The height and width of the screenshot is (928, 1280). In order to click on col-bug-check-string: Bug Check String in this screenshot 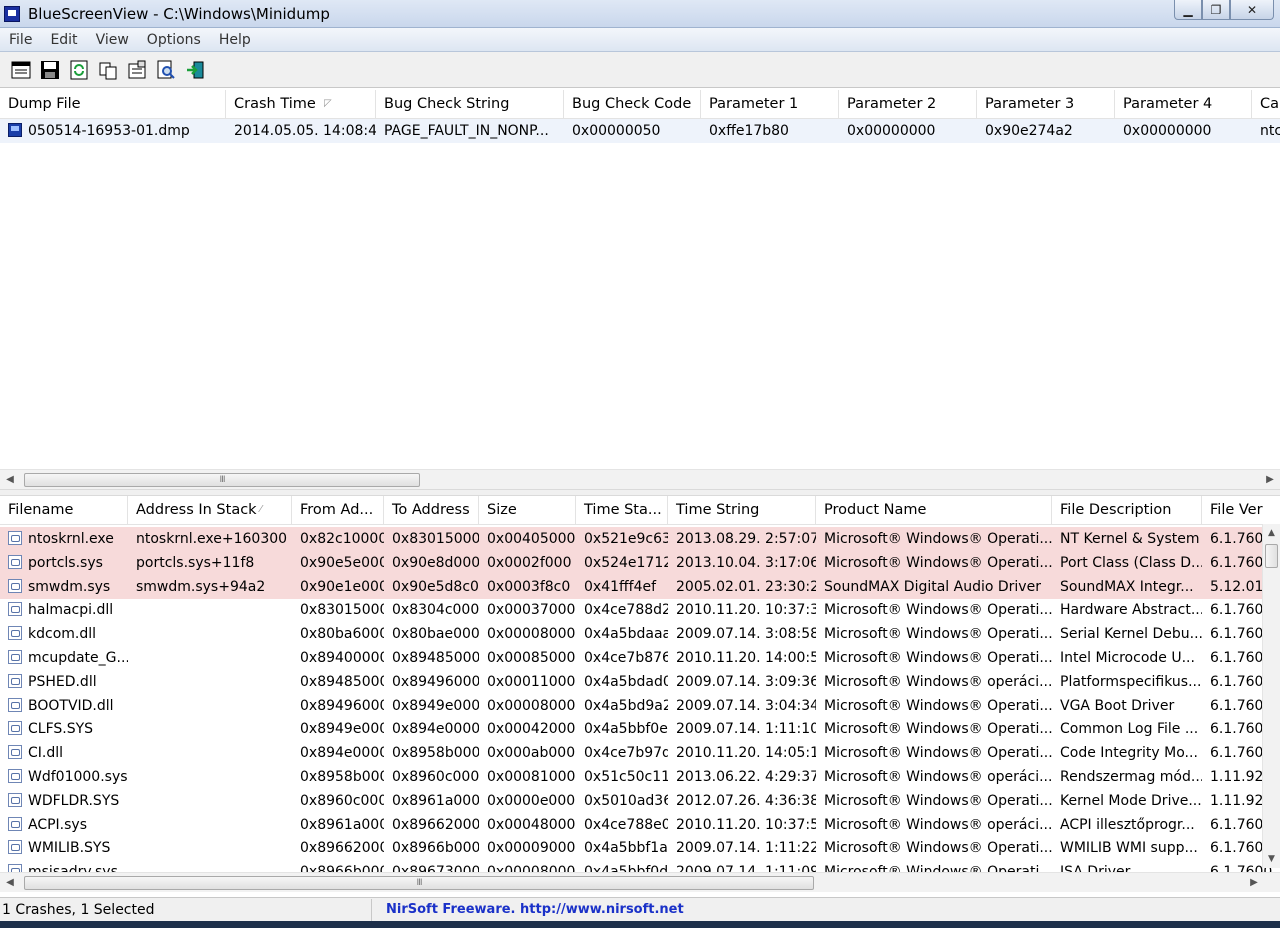, I will do `click(470, 104)`.